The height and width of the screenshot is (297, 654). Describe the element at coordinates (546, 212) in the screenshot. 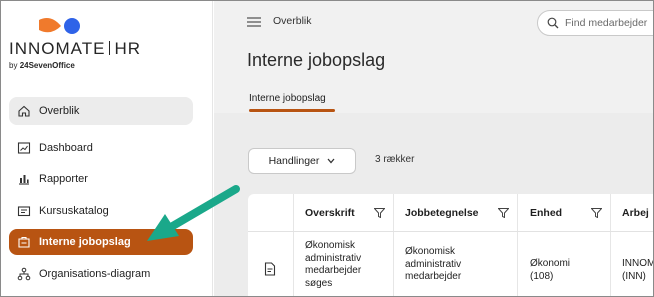

I see `column-header-label: Enhed` at that location.